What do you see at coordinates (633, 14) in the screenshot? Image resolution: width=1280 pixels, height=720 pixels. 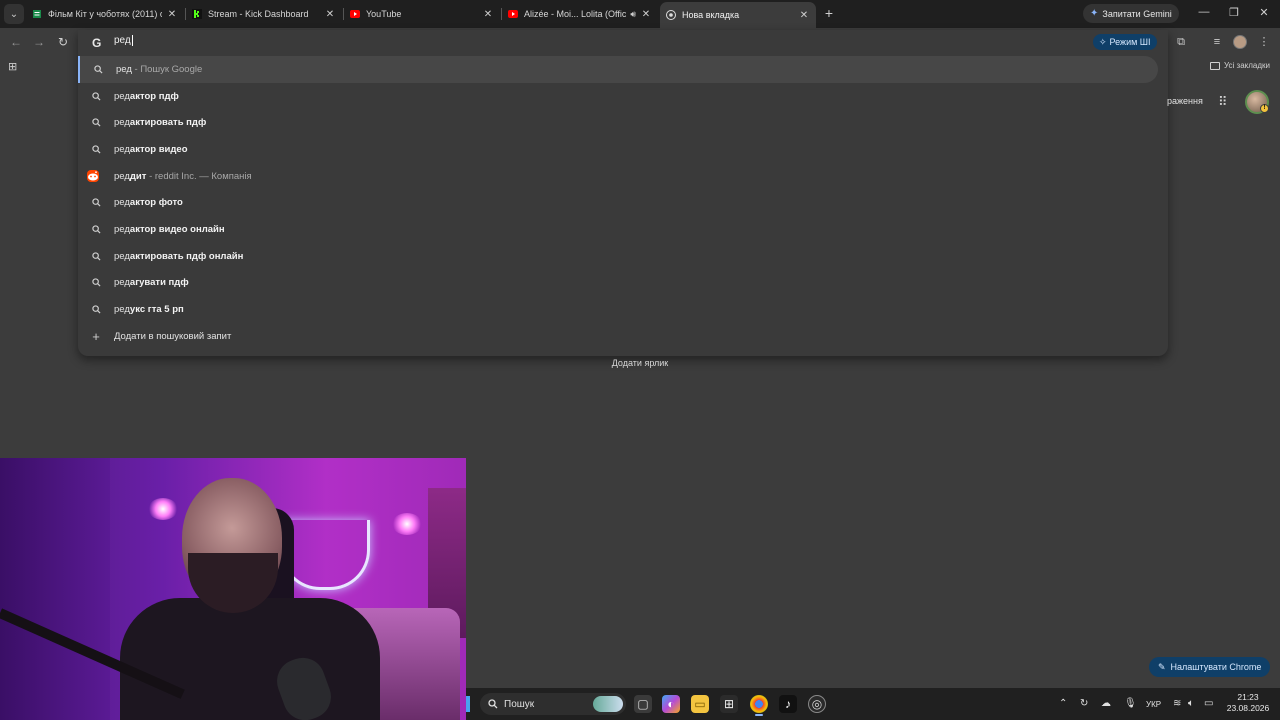 I see `speaker-icon: 🔊︎` at bounding box center [633, 14].